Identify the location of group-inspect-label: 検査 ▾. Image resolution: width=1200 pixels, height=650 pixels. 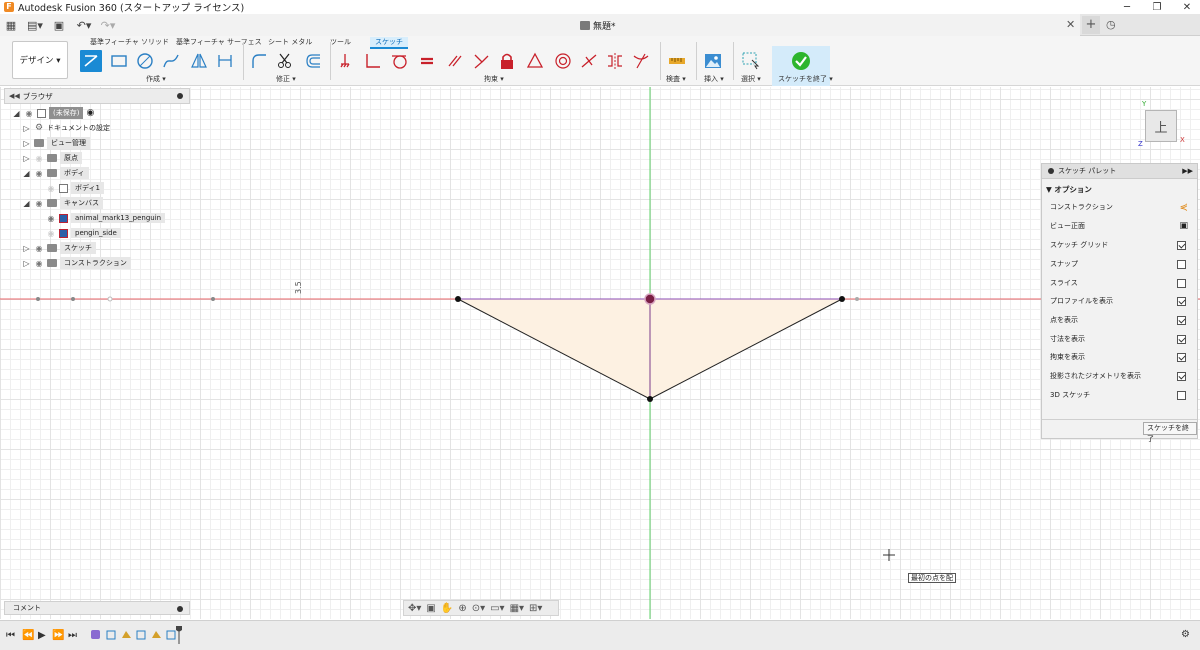
(676, 79).